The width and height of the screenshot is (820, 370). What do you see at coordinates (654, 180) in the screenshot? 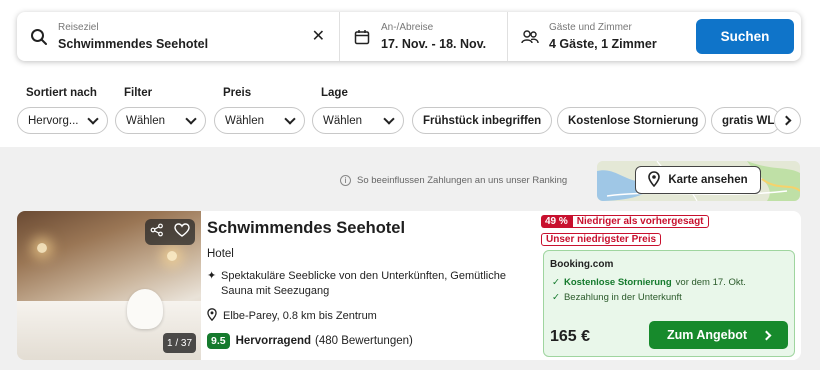
I see `map-pin-icon` at bounding box center [654, 180].